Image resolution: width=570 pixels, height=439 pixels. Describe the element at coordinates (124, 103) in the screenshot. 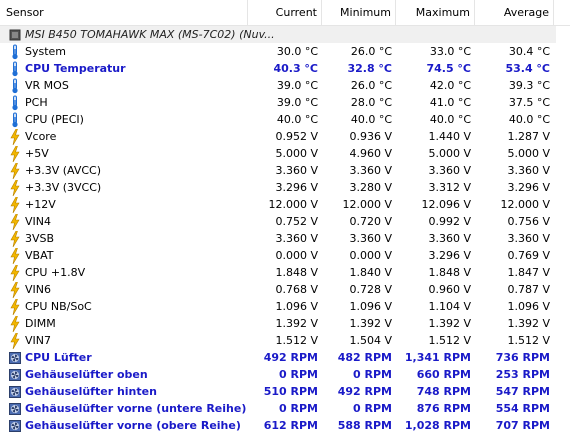

I see `sensor-cell: PCH` at that location.